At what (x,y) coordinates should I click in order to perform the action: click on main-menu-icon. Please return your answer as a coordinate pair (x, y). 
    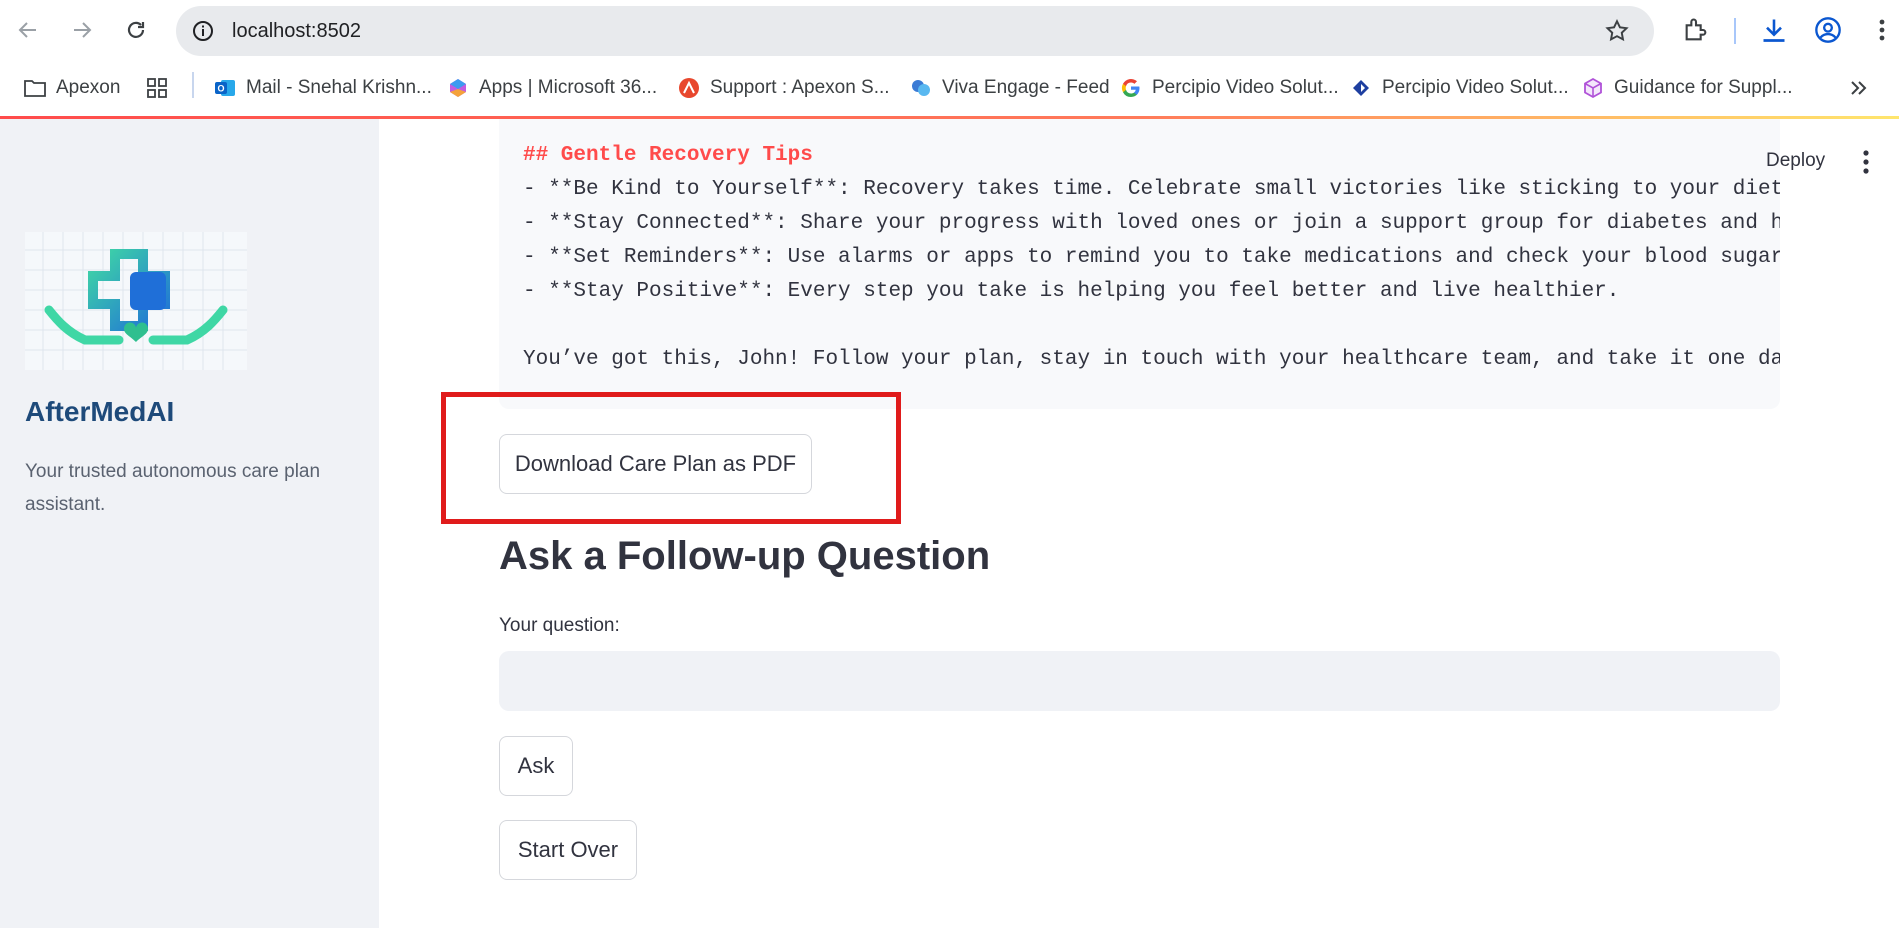
    Looking at the image, I should click on (1866, 162).